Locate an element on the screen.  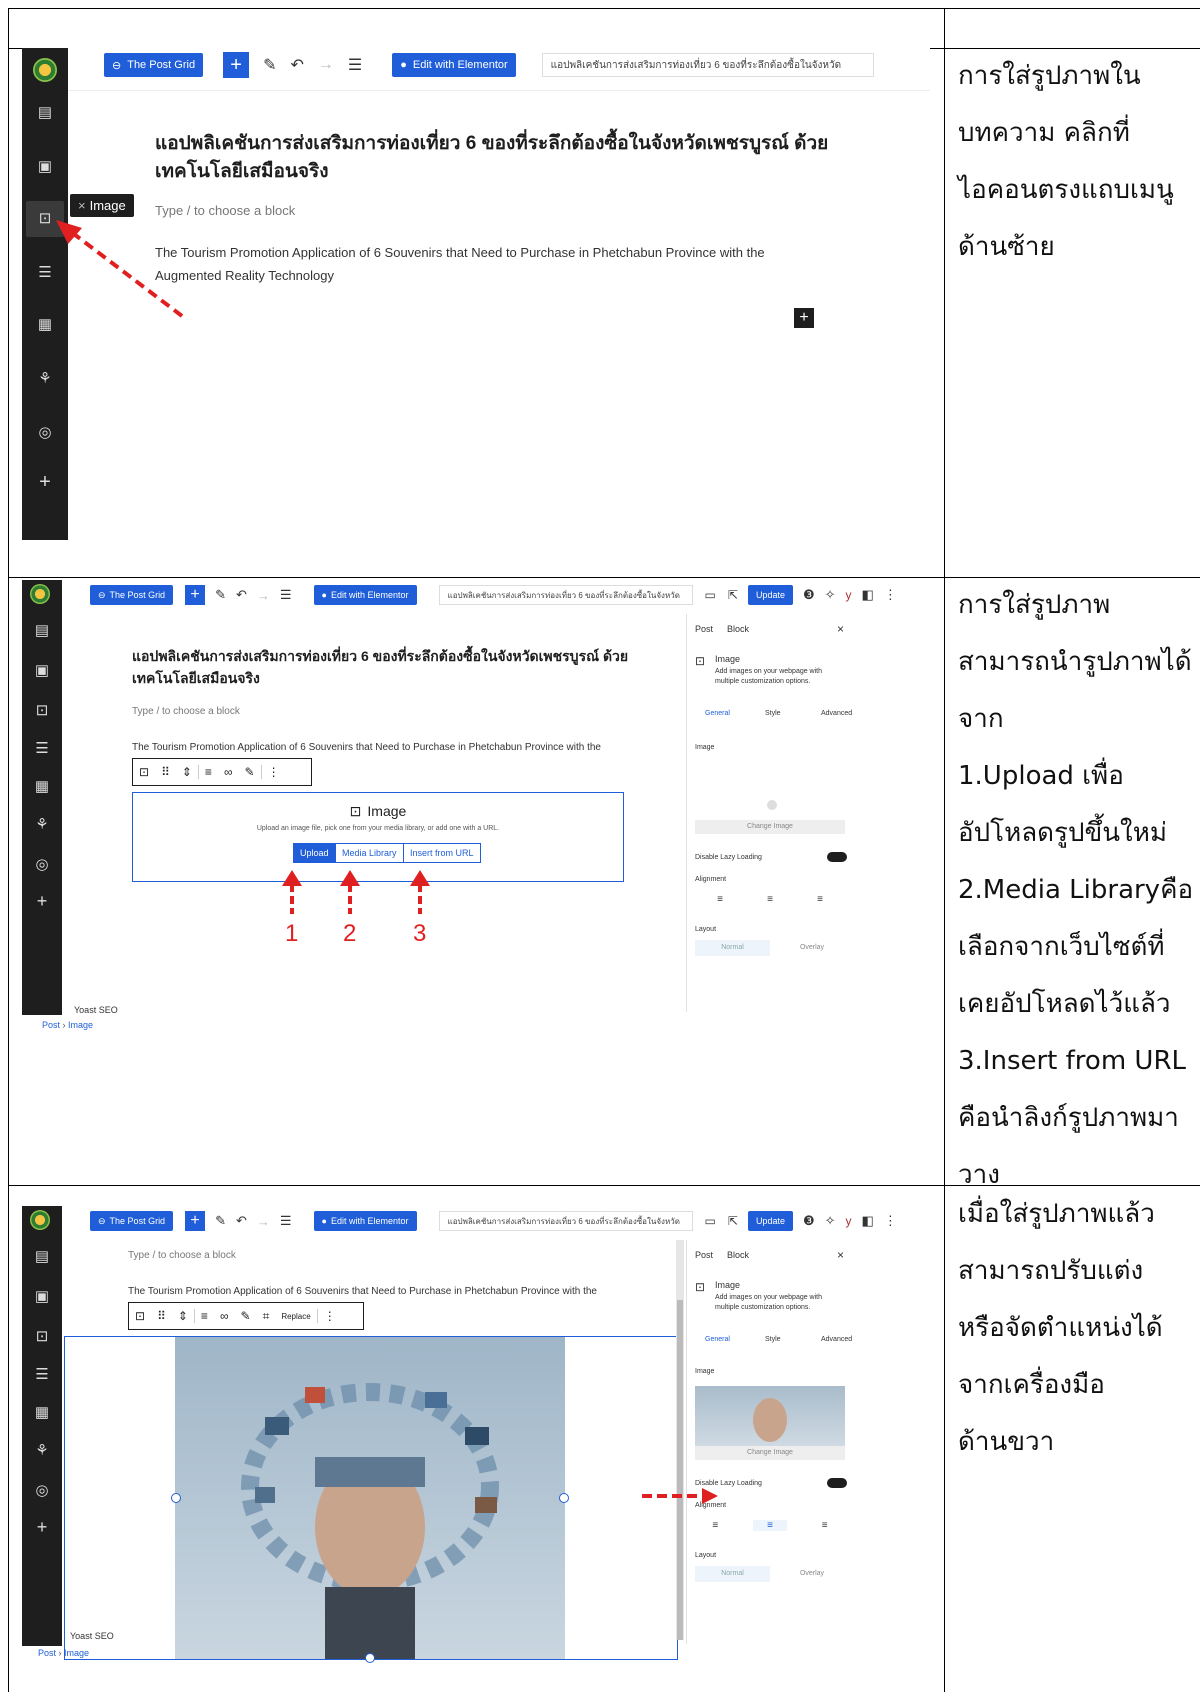
image-block is located at coordinates (371, 1499).